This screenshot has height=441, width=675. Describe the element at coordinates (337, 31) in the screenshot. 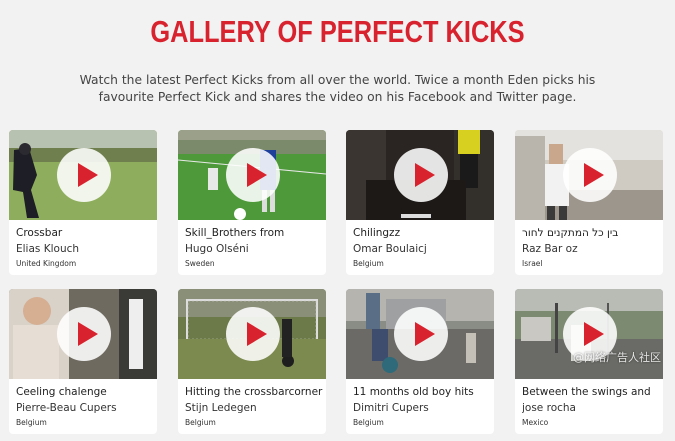

I see `page-title: GALLERY OF PERFECT KICKS` at that location.